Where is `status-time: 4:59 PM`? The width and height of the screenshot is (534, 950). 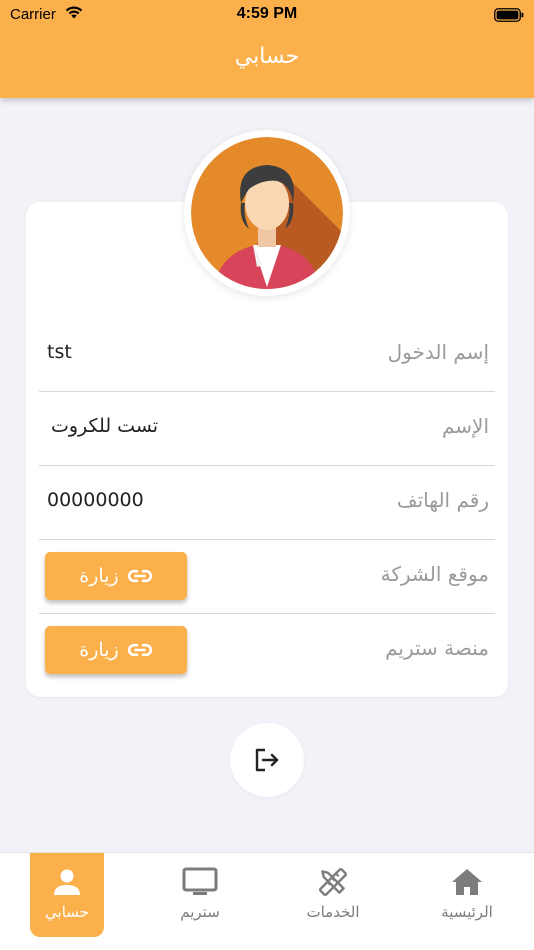 status-time: 4:59 PM is located at coordinates (267, 13).